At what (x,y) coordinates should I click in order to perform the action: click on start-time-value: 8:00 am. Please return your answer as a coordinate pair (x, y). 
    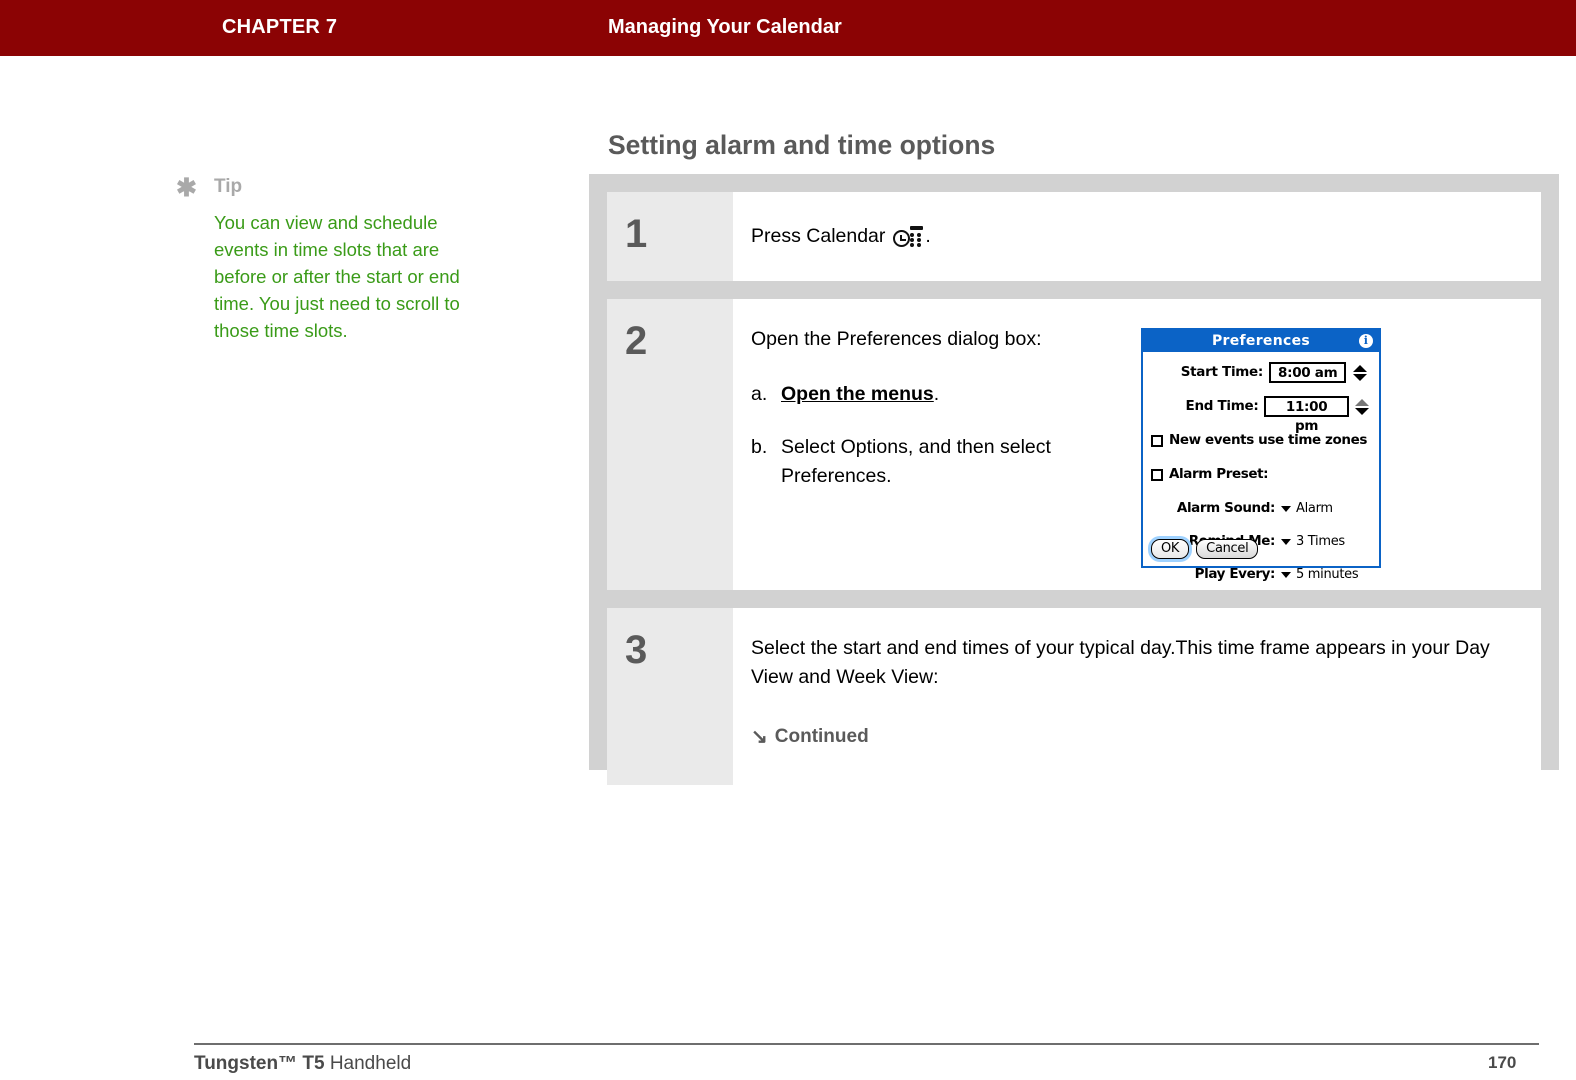
    Looking at the image, I should click on (1308, 372).